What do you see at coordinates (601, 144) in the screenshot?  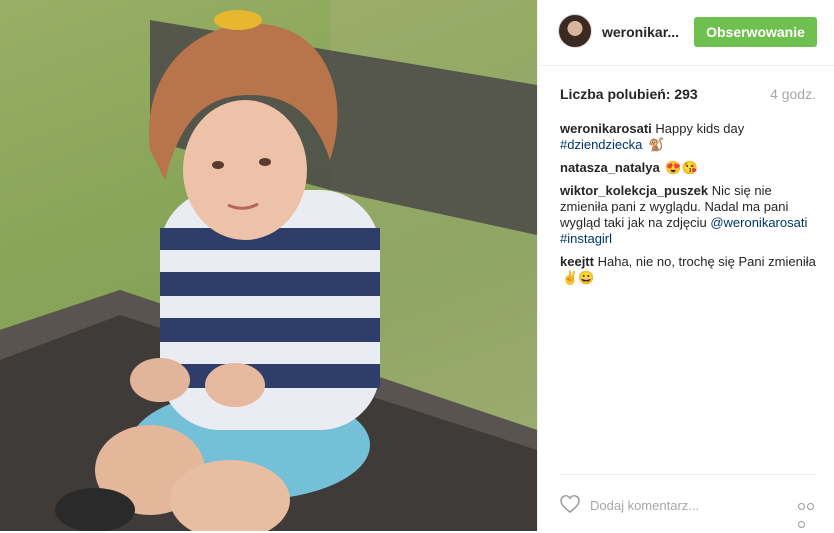 I see `hashtag-link: #dziendziecka` at bounding box center [601, 144].